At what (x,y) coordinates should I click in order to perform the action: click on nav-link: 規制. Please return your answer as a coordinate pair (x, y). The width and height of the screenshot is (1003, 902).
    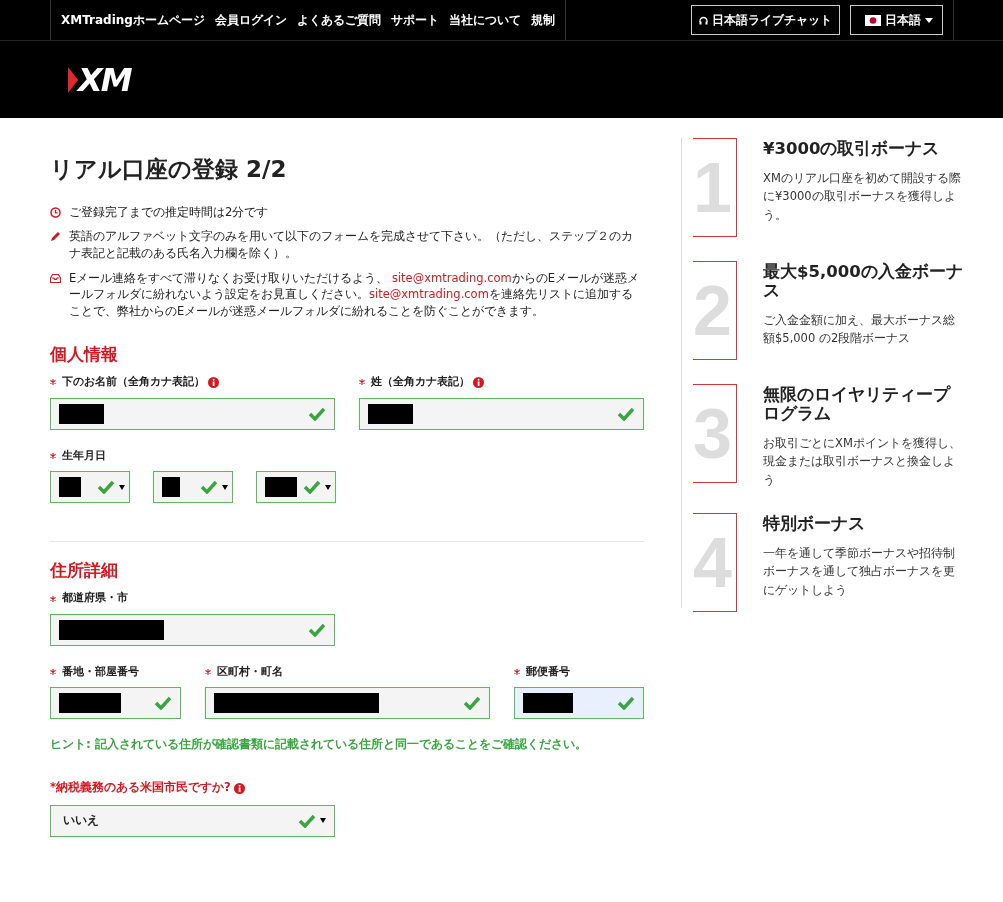
    Looking at the image, I should click on (542, 20).